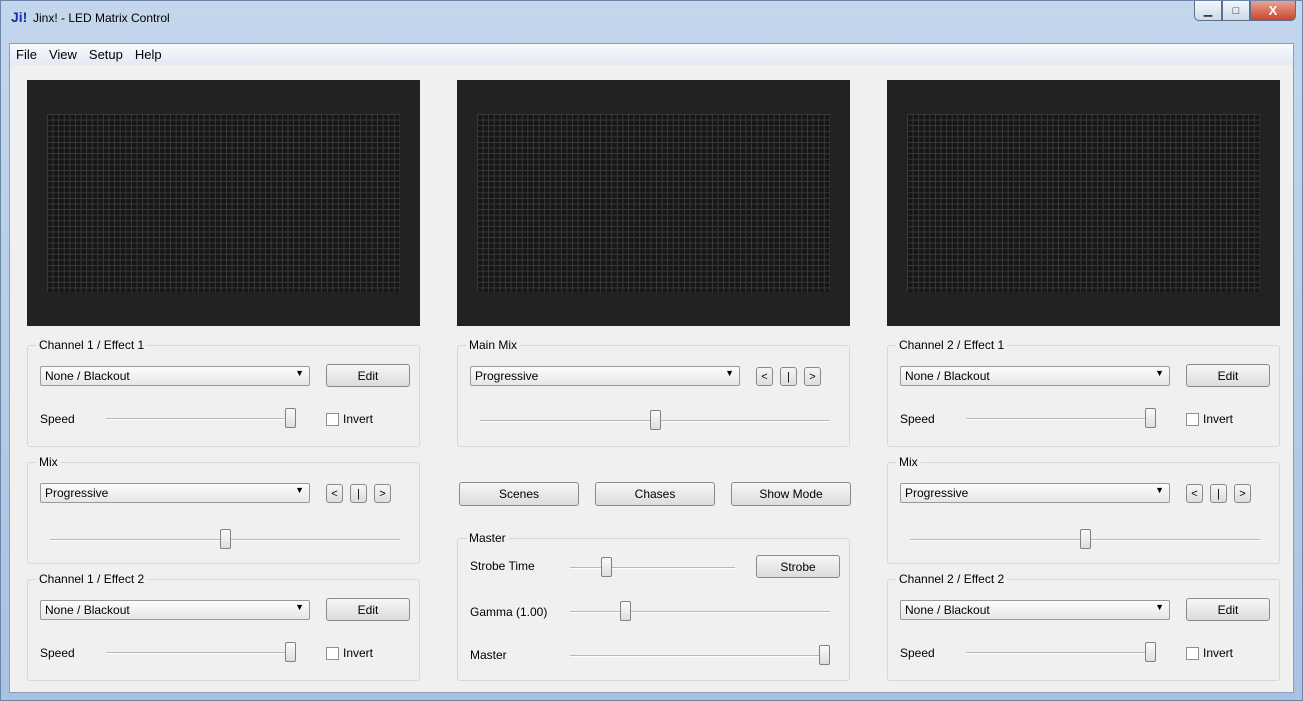 This screenshot has height=701, width=1303. Describe the element at coordinates (812, 376) in the screenshot. I see `main-mix-next-button: >` at that location.